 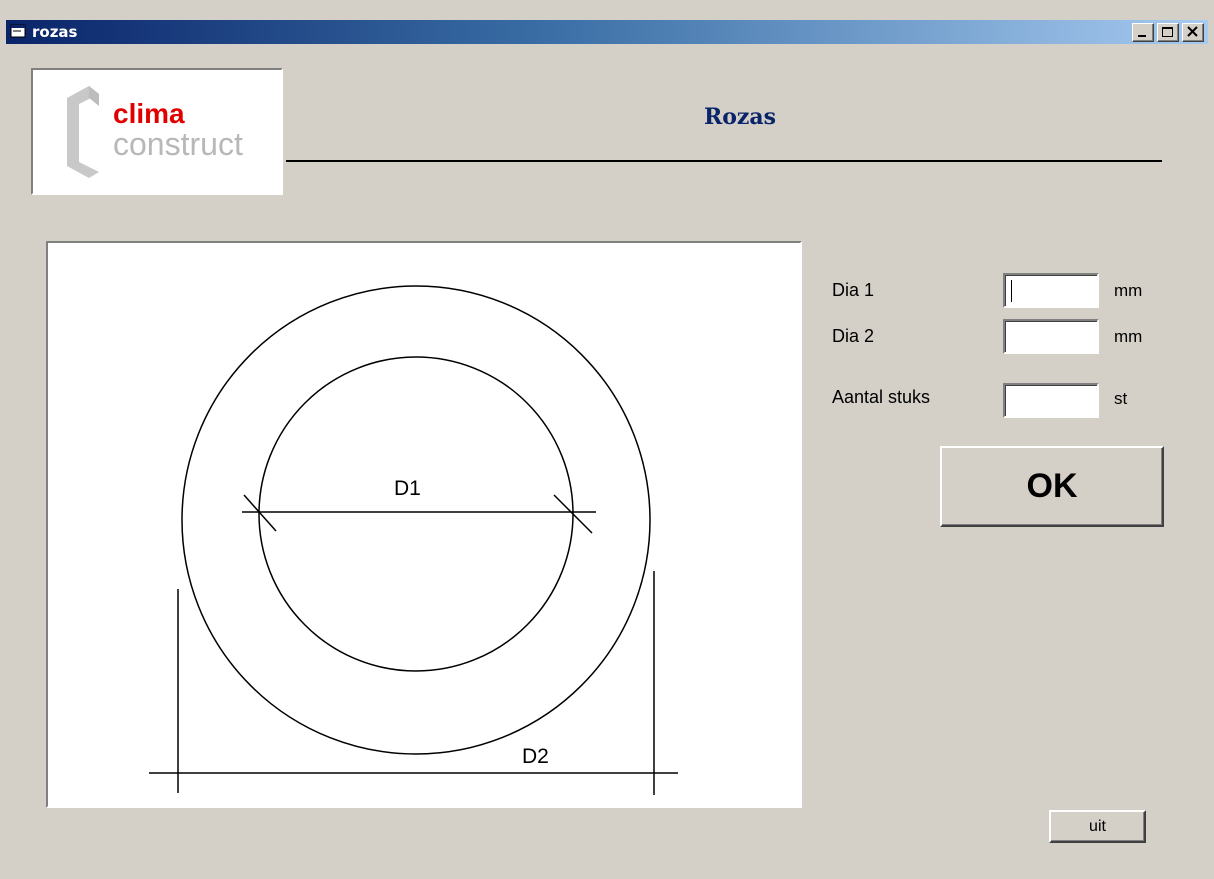 What do you see at coordinates (853, 290) in the screenshot?
I see `dia1-label: Dia 1` at bounding box center [853, 290].